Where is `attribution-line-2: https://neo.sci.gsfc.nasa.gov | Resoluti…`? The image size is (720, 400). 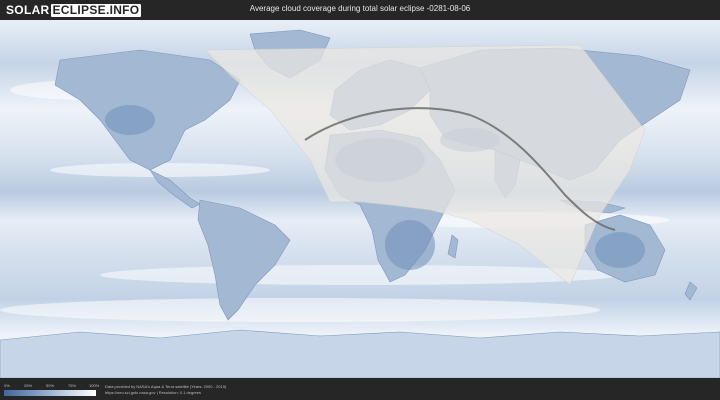 attribution-line-2: https://neo.sci.gsfc.nasa.gov | Resoluti… is located at coordinates (165, 393).